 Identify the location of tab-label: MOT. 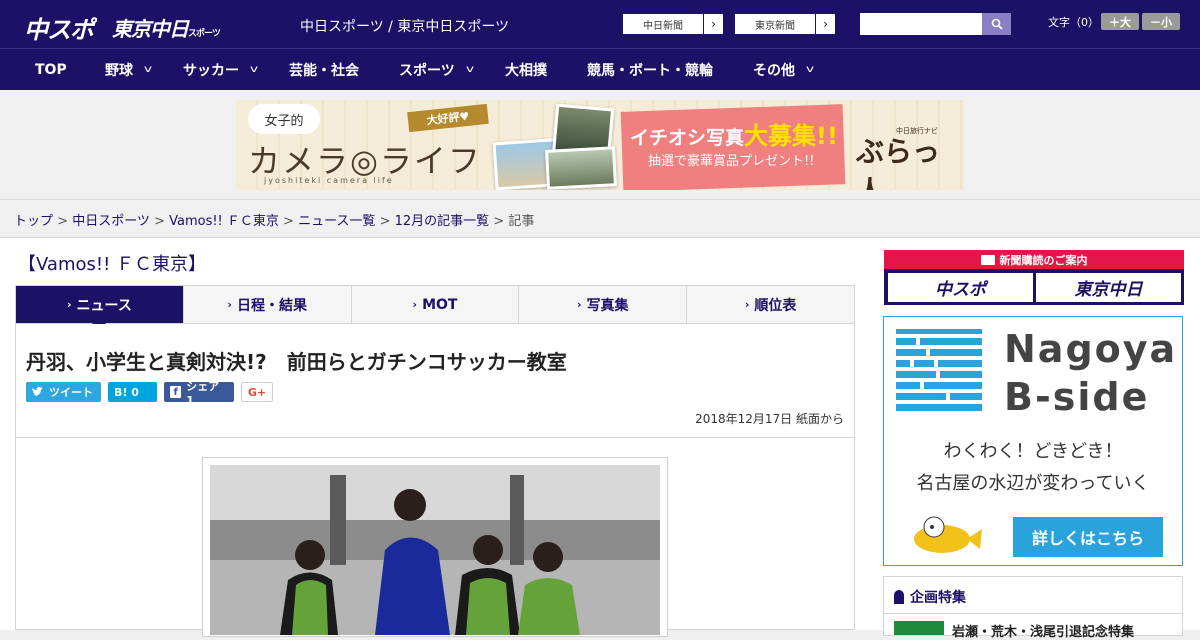
(440, 304).